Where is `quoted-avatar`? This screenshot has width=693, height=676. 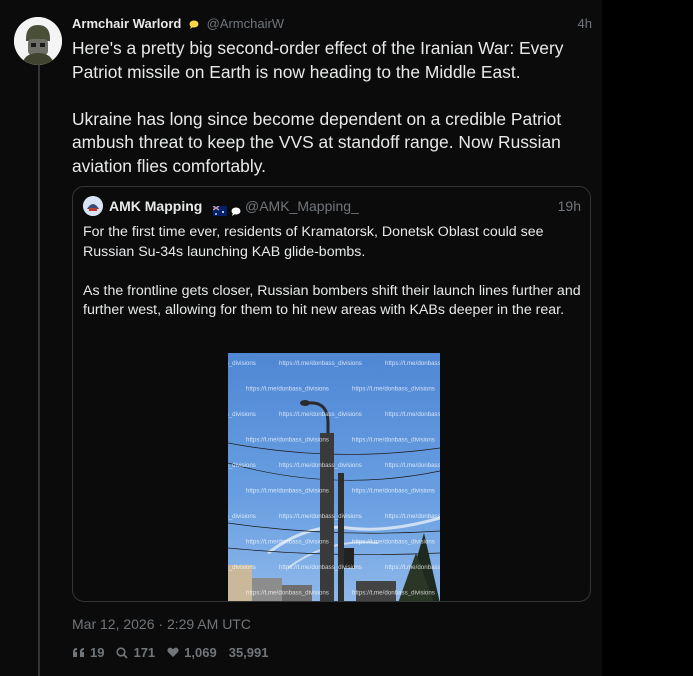 quoted-avatar is located at coordinates (93, 206).